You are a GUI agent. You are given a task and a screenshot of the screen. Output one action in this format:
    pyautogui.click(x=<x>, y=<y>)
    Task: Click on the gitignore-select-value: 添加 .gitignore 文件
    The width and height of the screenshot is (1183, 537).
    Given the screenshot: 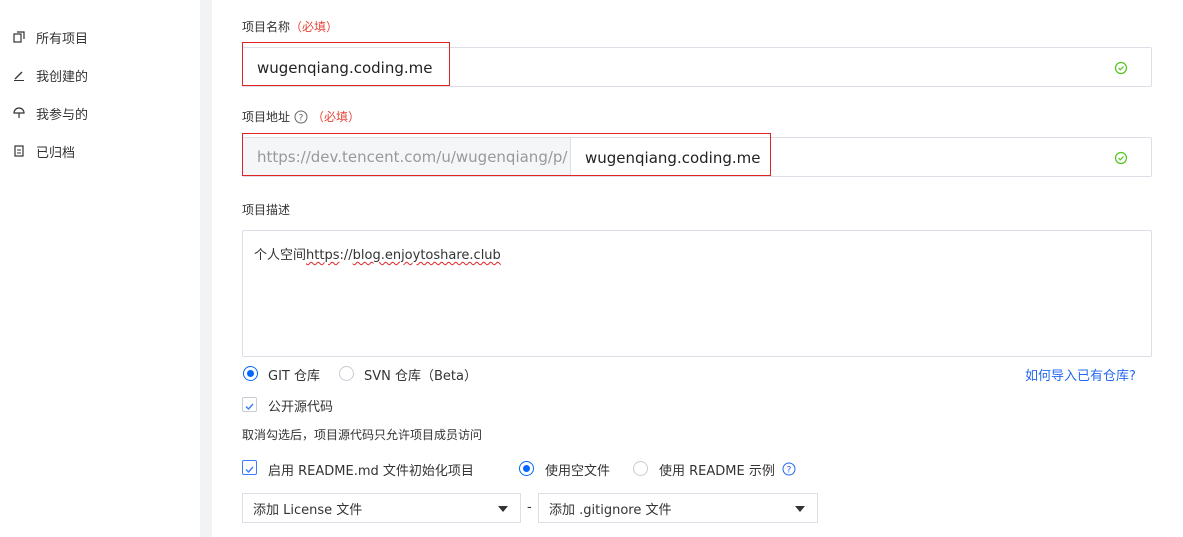 What is the action you would take?
    pyautogui.click(x=610, y=510)
    